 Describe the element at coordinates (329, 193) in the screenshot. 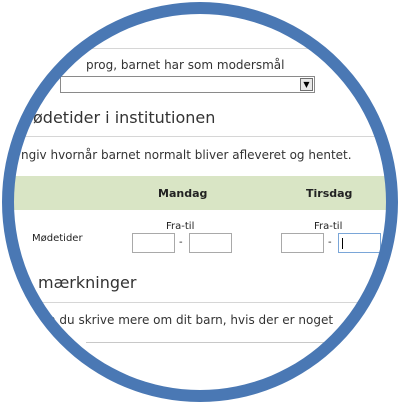

I see `day-header-tuesday: Tirsdag` at that location.